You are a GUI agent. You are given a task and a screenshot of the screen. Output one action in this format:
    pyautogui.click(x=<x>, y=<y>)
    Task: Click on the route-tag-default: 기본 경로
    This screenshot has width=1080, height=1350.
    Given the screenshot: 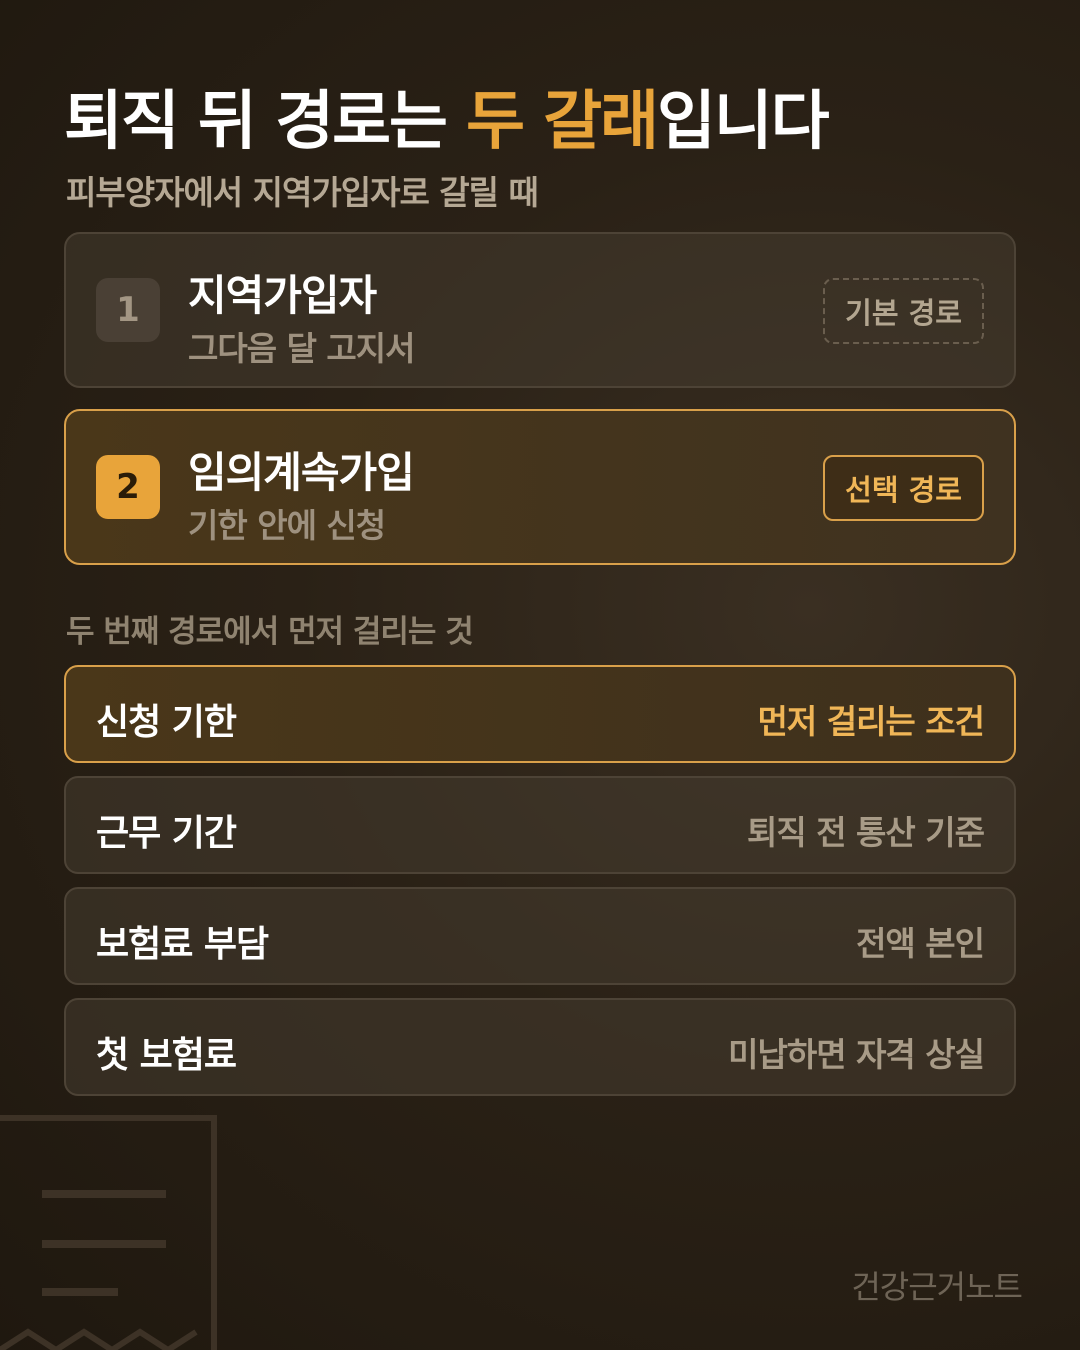 What is the action you would take?
    pyautogui.click(x=903, y=311)
    